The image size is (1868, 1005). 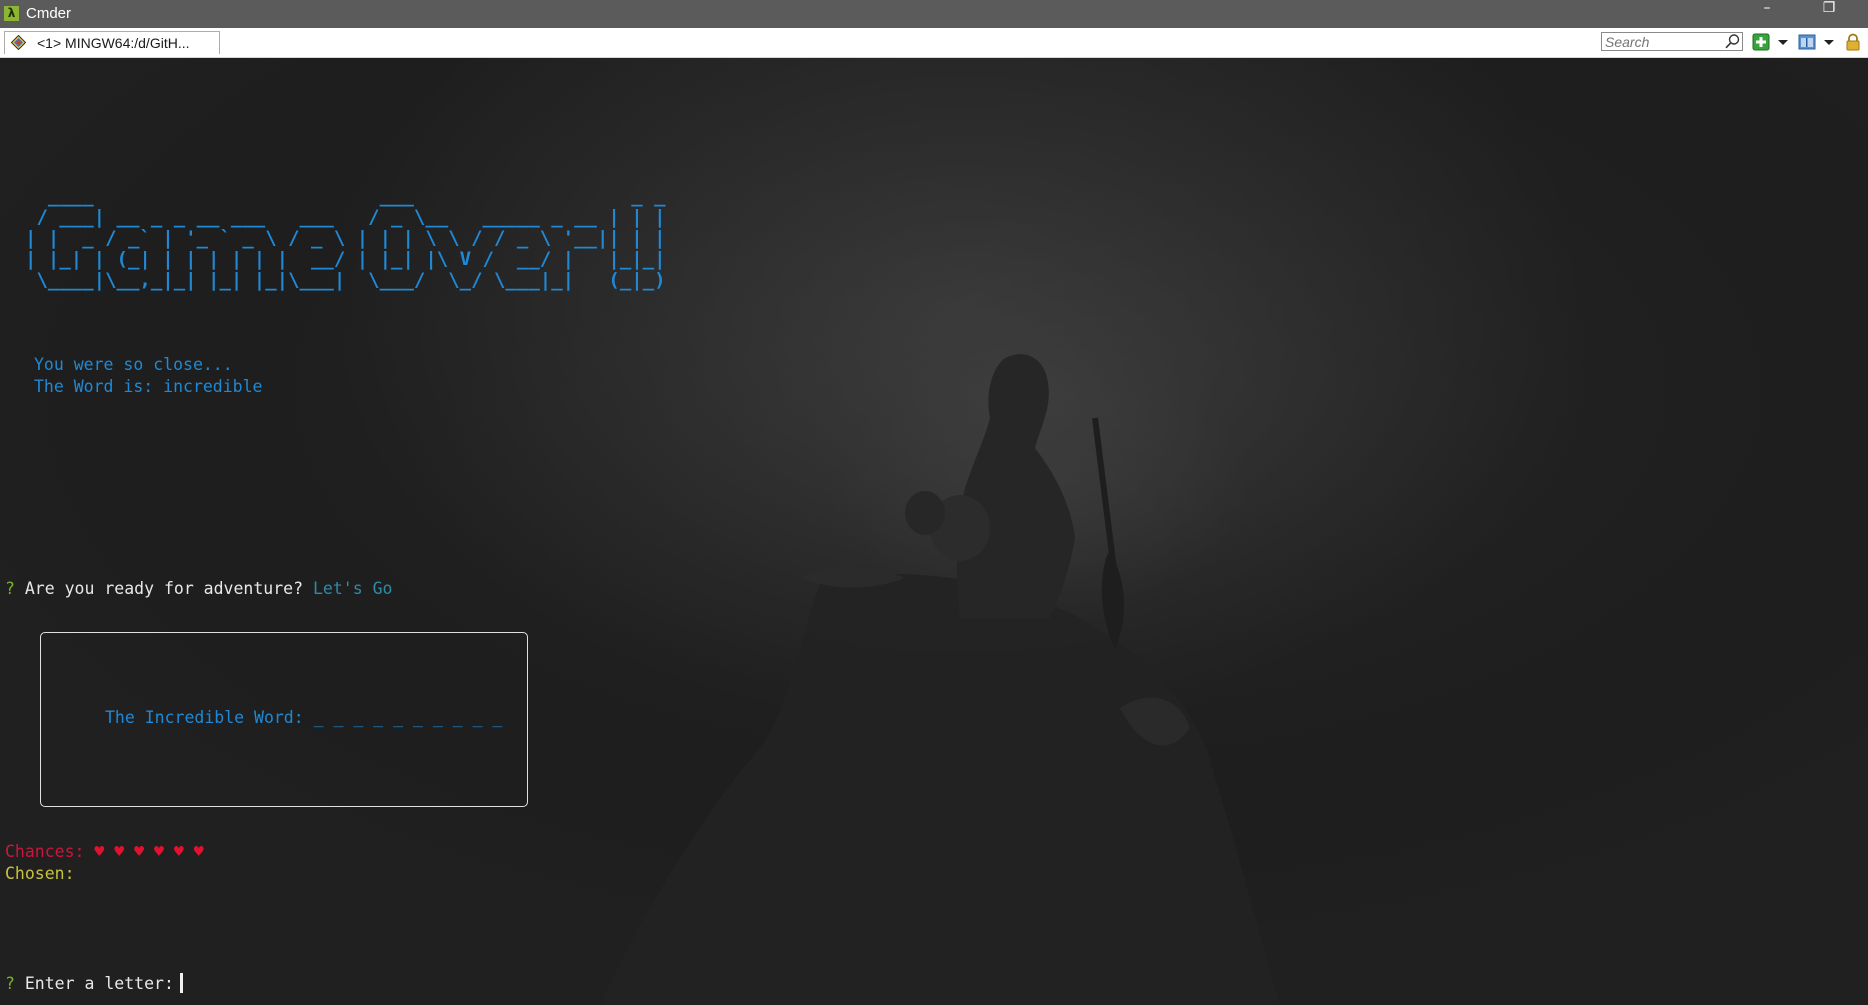 What do you see at coordinates (99, 983) in the screenshot?
I see `letter-prompt: Enter a letter:` at bounding box center [99, 983].